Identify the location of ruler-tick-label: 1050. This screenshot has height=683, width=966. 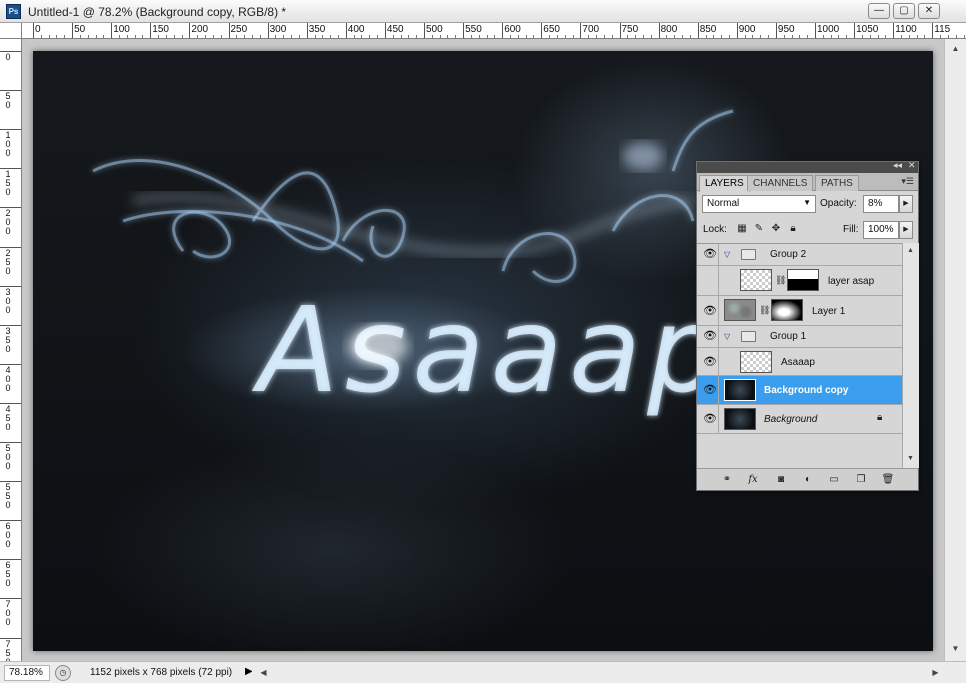
(867, 29).